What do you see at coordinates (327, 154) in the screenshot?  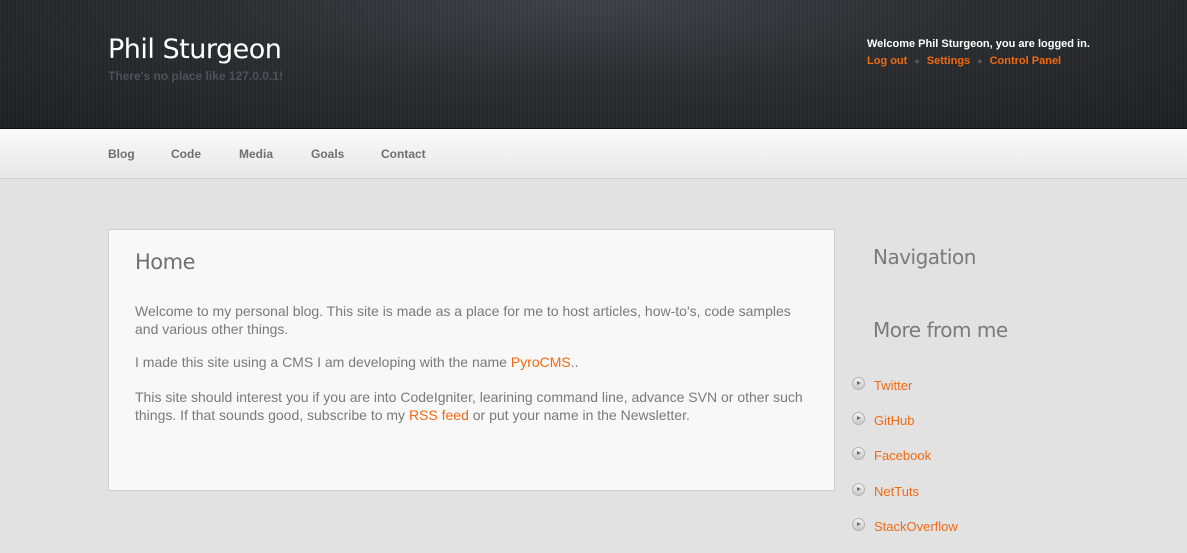 I see `nav-goals: Goals` at bounding box center [327, 154].